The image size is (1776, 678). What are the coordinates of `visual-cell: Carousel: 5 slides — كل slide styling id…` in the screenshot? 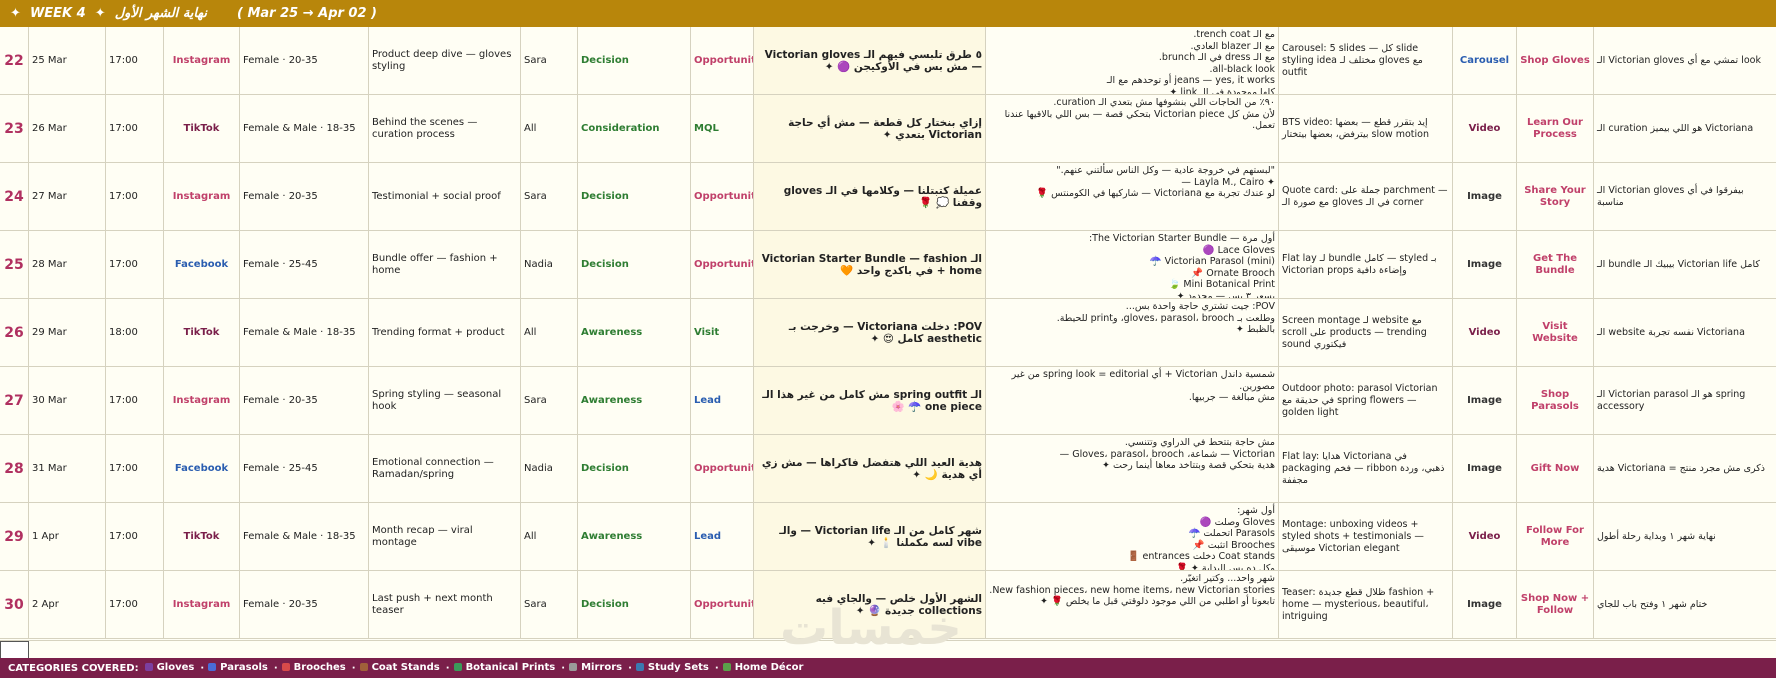 It's located at (1366, 60).